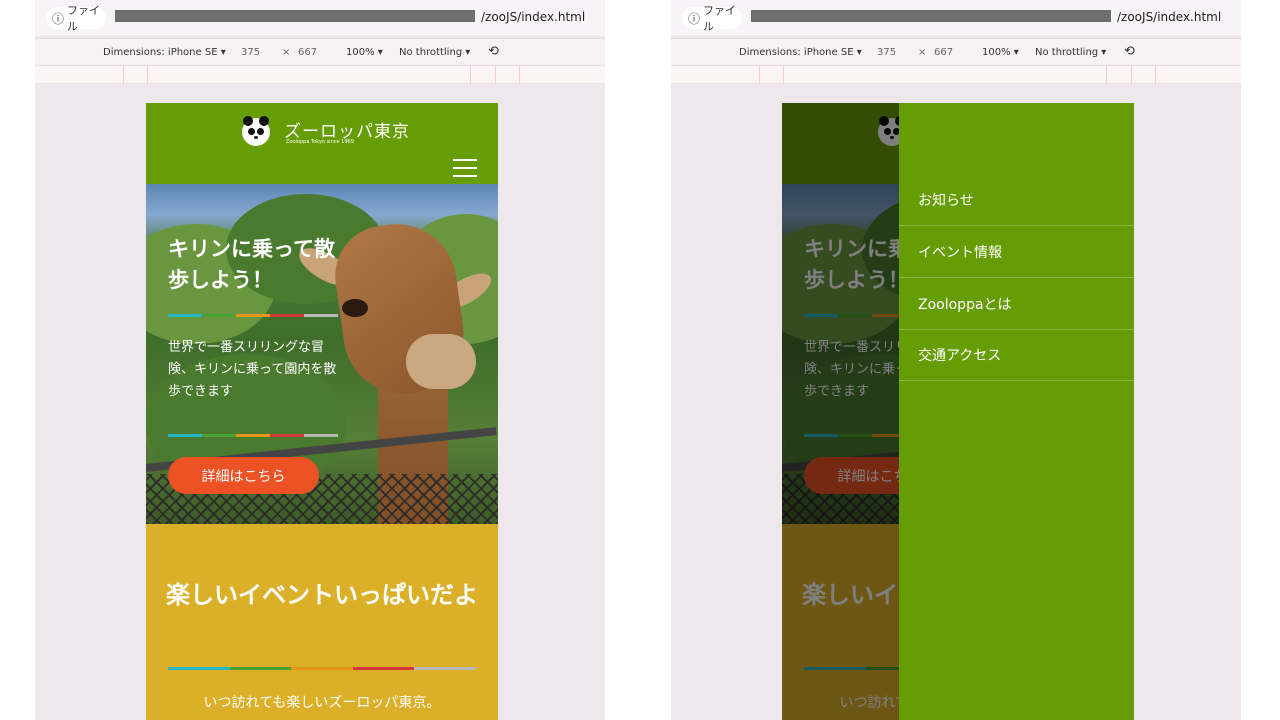 Image resolution: width=1280 pixels, height=720 pixels. Describe the element at coordinates (465, 169) in the screenshot. I see `hamburger-menu-icon` at that location.